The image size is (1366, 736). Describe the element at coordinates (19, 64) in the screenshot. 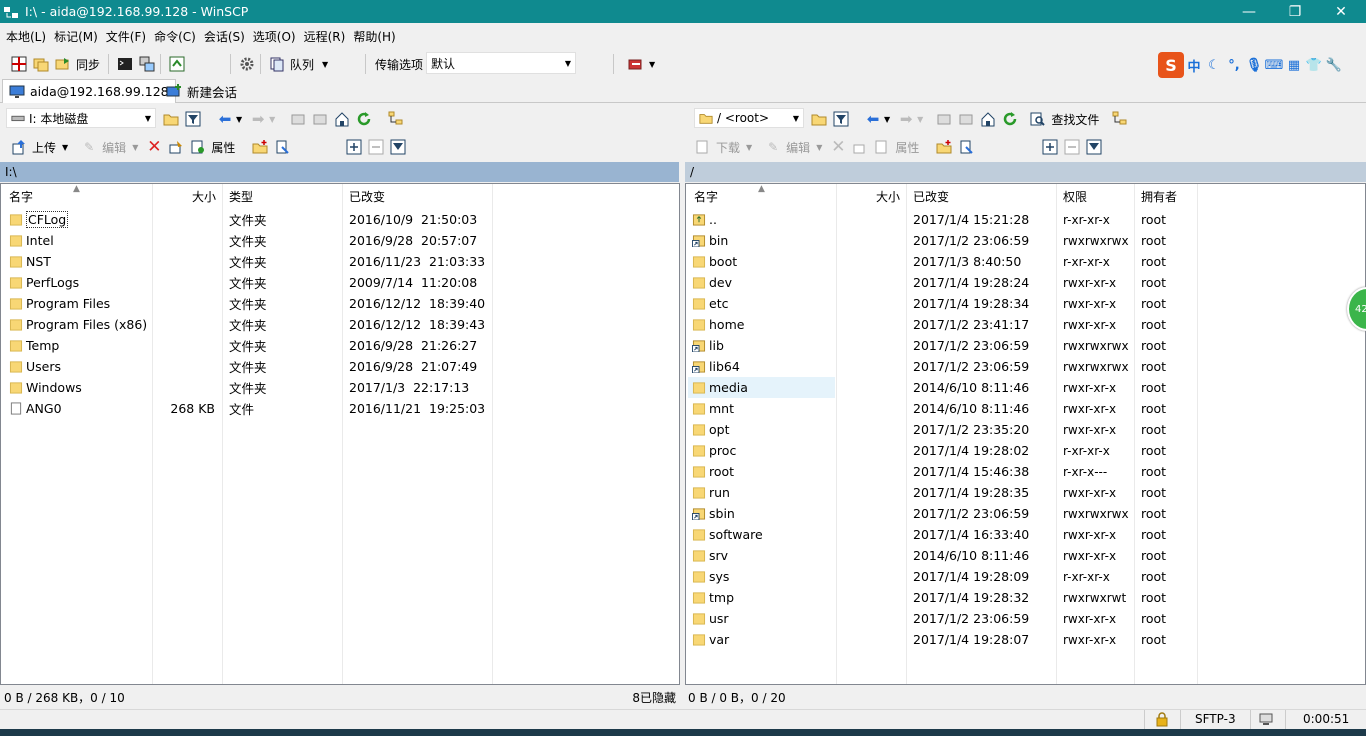

I see `compare-dirs-icon` at that location.